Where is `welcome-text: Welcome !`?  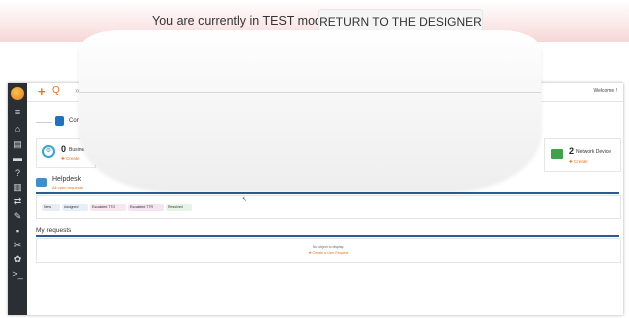 welcome-text: Welcome ! is located at coordinates (605, 91).